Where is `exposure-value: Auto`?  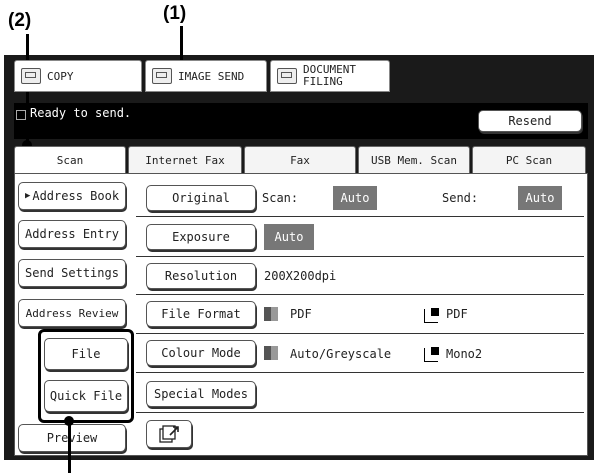
exposure-value: Auto is located at coordinates (289, 237).